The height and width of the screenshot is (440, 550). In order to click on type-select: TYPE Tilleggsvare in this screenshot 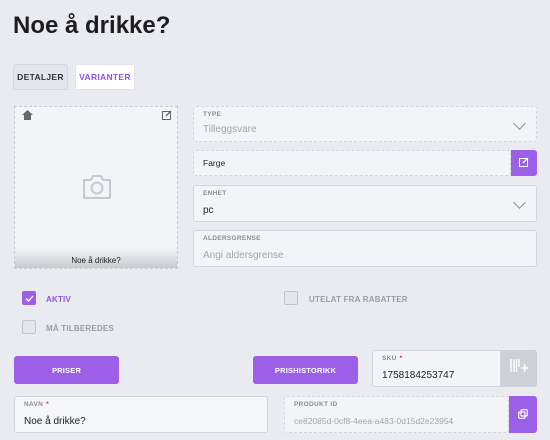, I will do `click(365, 124)`.